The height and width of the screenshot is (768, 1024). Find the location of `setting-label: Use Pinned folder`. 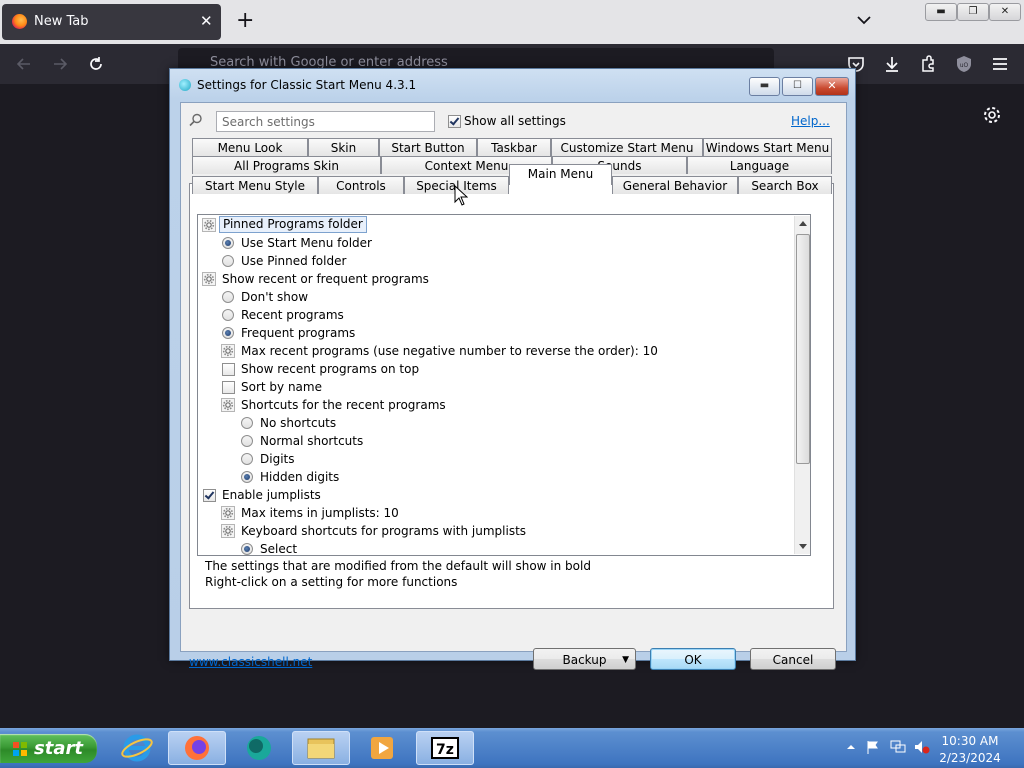

setting-label: Use Pinned folder is located at coordinates (294, 261).